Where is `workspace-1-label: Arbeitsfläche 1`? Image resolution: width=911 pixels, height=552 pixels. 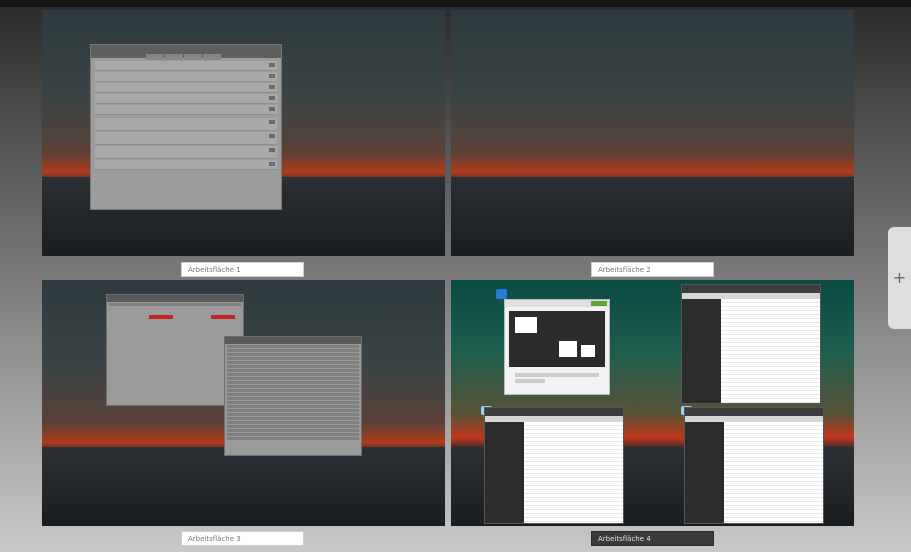
workspace-1-label: Arbeitsfläche 1 is located at coordinates (242, 269).